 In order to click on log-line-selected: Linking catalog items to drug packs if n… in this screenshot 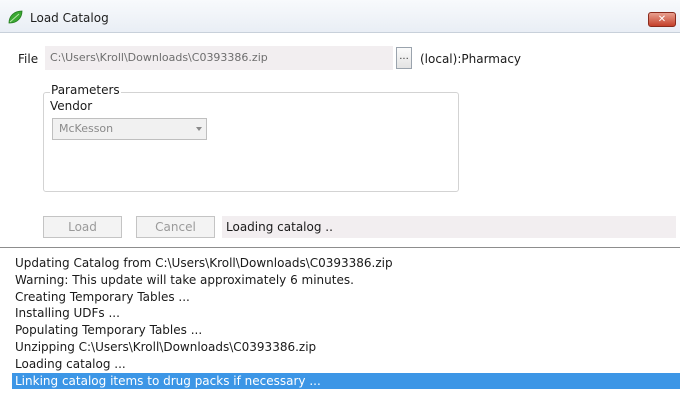, I will do `click(346, 380)`.